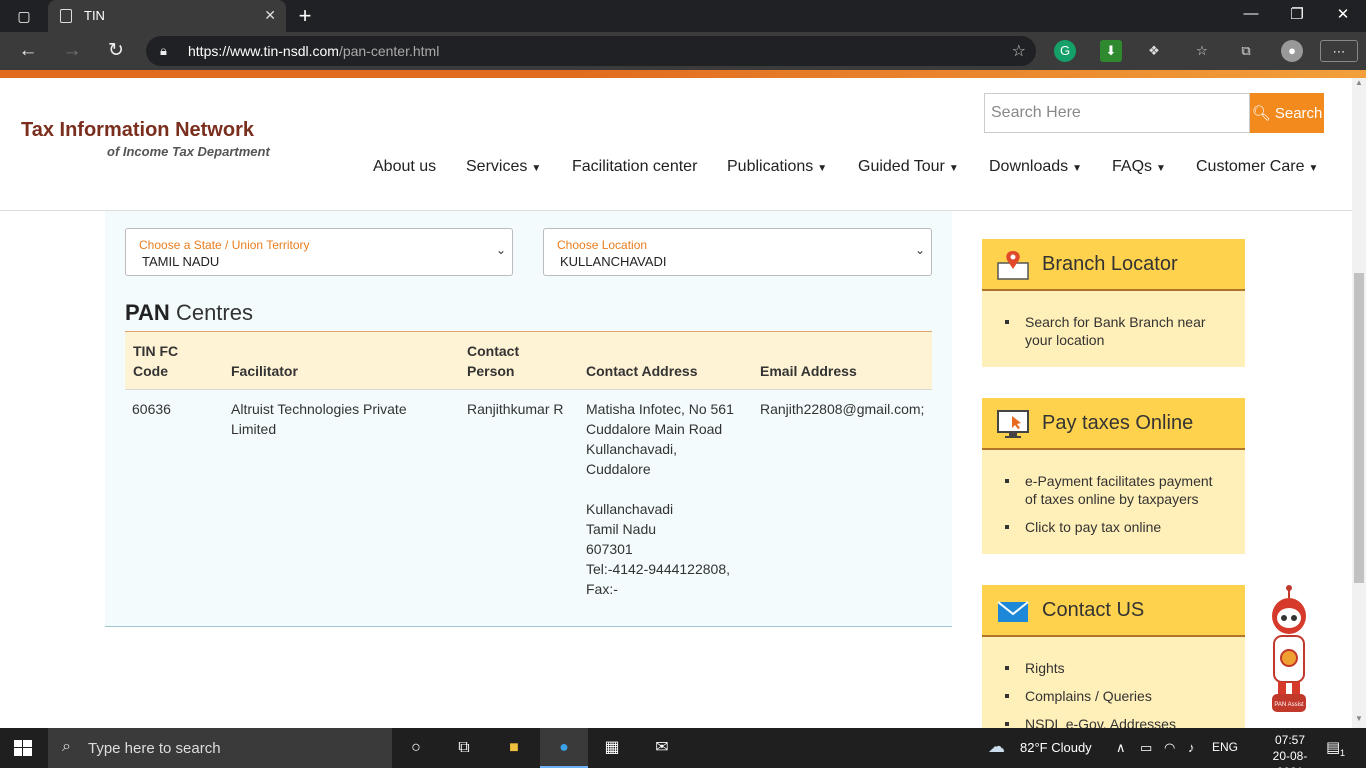 This screenshot has height=780, width=1366. What do you see at coordinates (1339, 51) in the screenshot?
I see `settings-menu-icon: ⋯` at bounding box center [1339, 51].